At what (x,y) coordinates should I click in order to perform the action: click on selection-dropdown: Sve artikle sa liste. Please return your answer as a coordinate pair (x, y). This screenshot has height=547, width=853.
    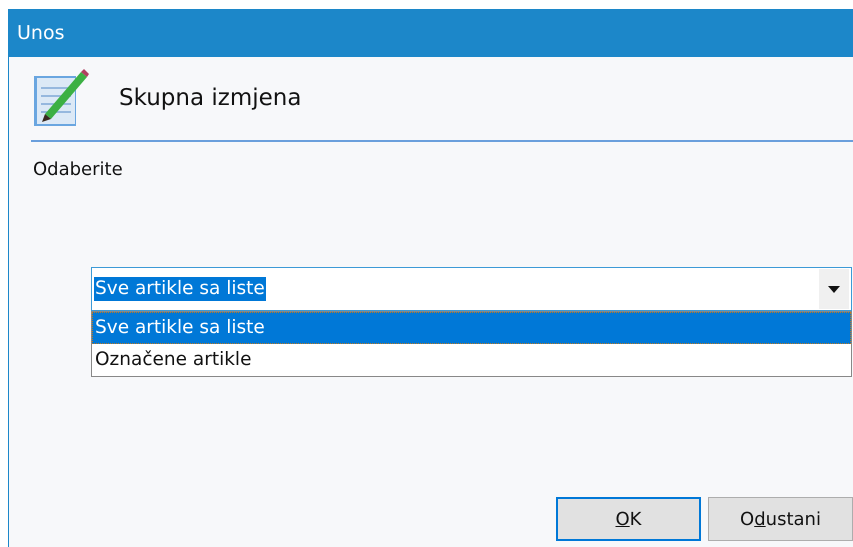
    Looking at the image, I should click on (471, 289).